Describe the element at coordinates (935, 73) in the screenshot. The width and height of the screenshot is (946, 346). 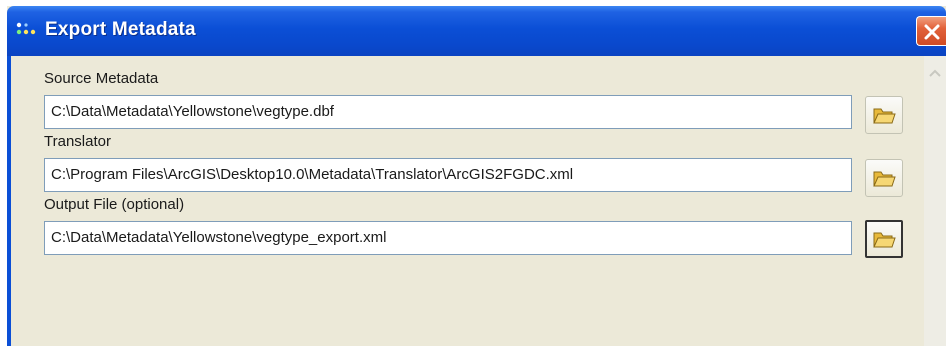
I see `scroll-up-icon` at that location.